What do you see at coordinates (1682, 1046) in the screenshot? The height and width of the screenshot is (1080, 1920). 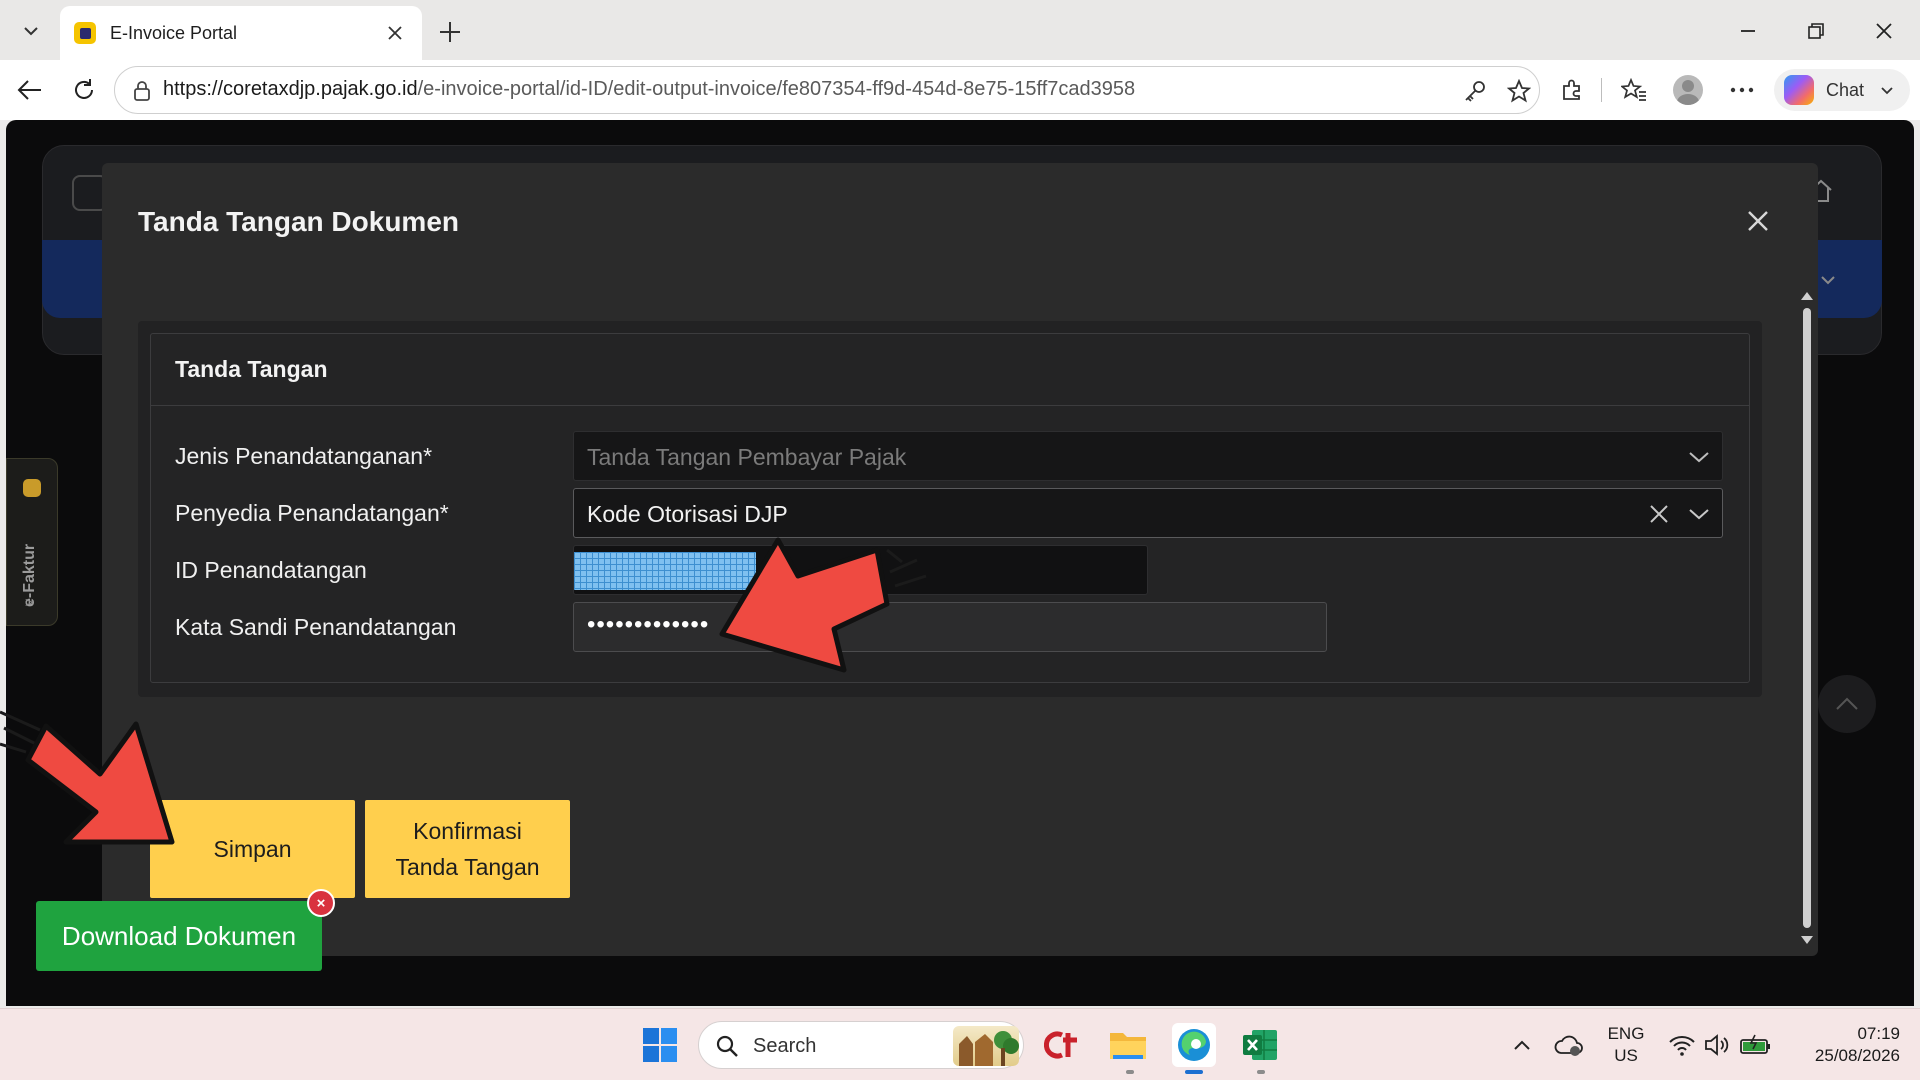 I see `wifi-icon` at bounding box center [1682, 1046].